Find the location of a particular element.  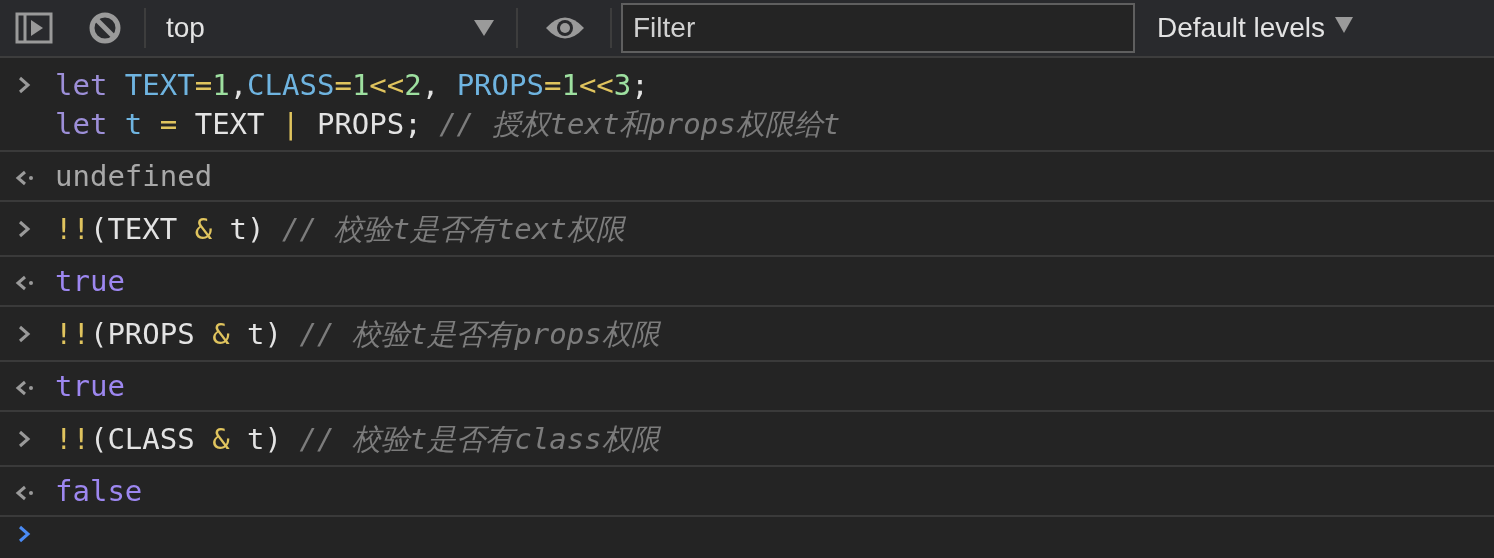

code-line: let t = TEXT | PROPS; // 授权text和props权限给t is located at coordinates (448, 124).